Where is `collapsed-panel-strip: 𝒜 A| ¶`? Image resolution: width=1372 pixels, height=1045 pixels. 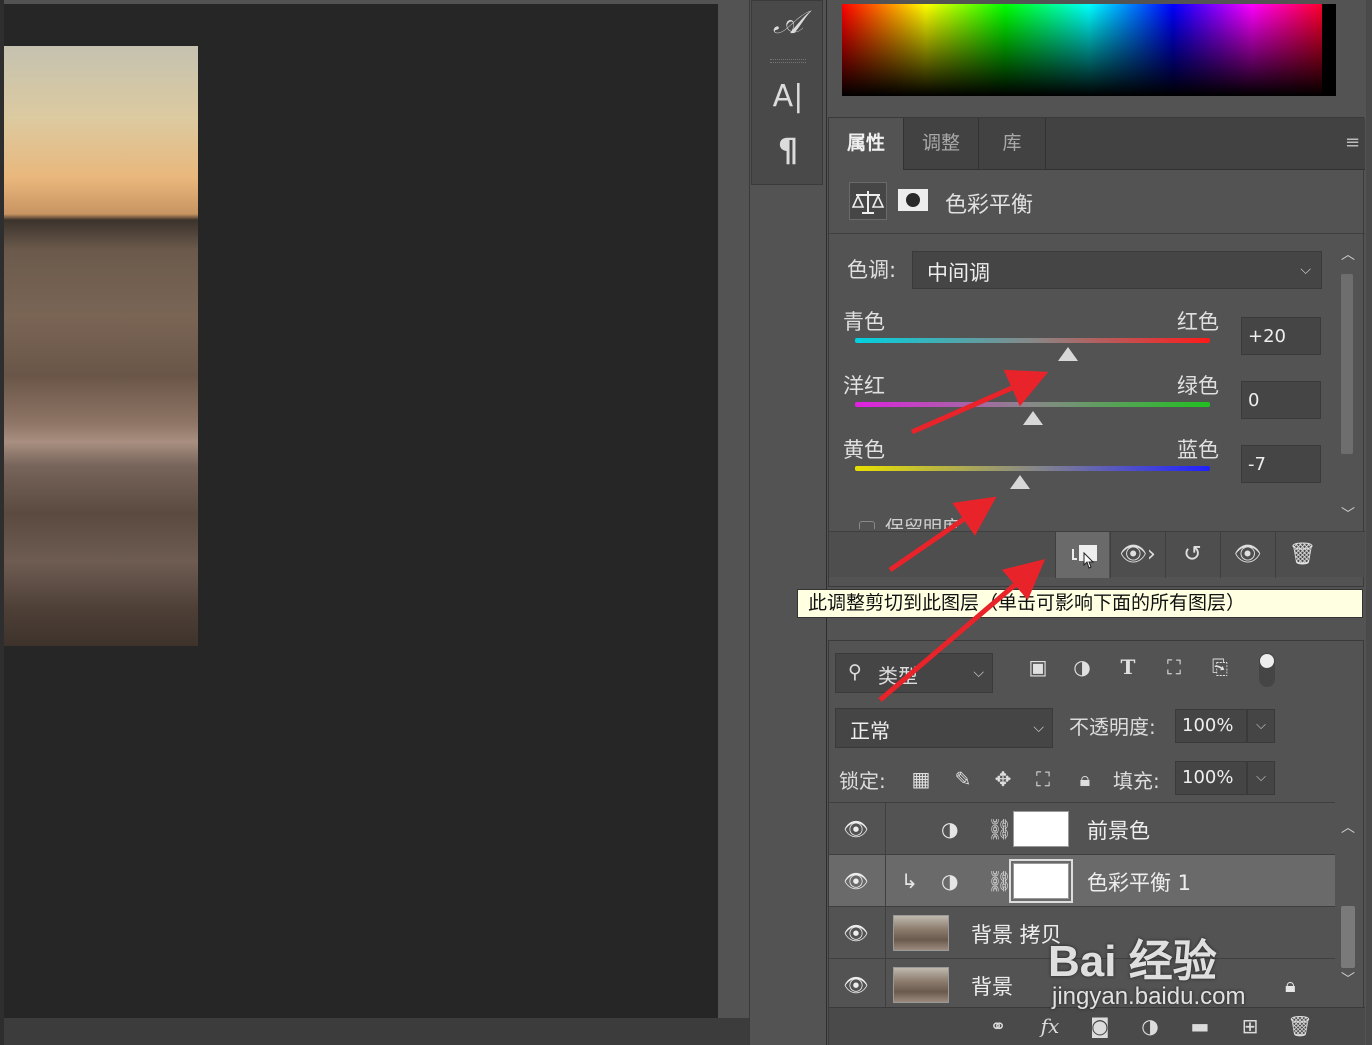
collapsed-panel-strip: 𝒜 A| ¶ is located at coordinates (787, 92).